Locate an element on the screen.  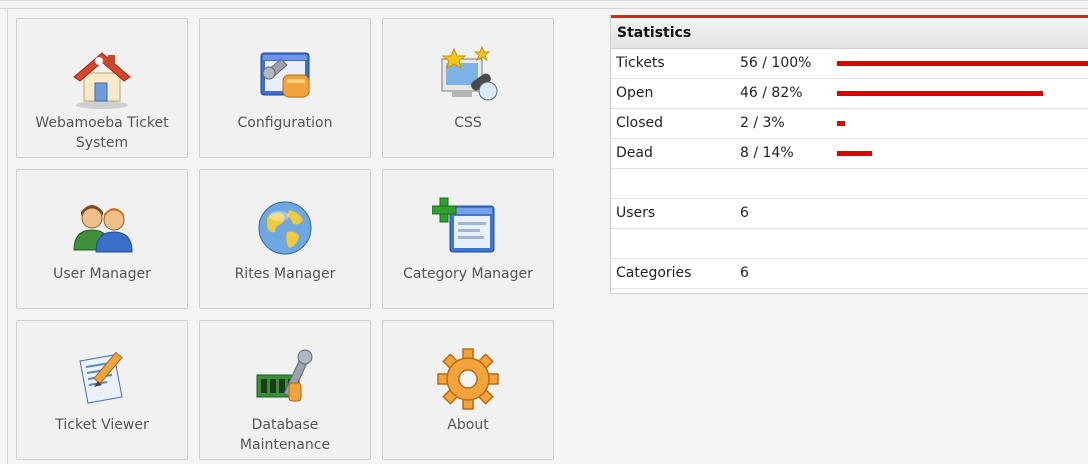
top-divider is located at coordinates (544, 8).